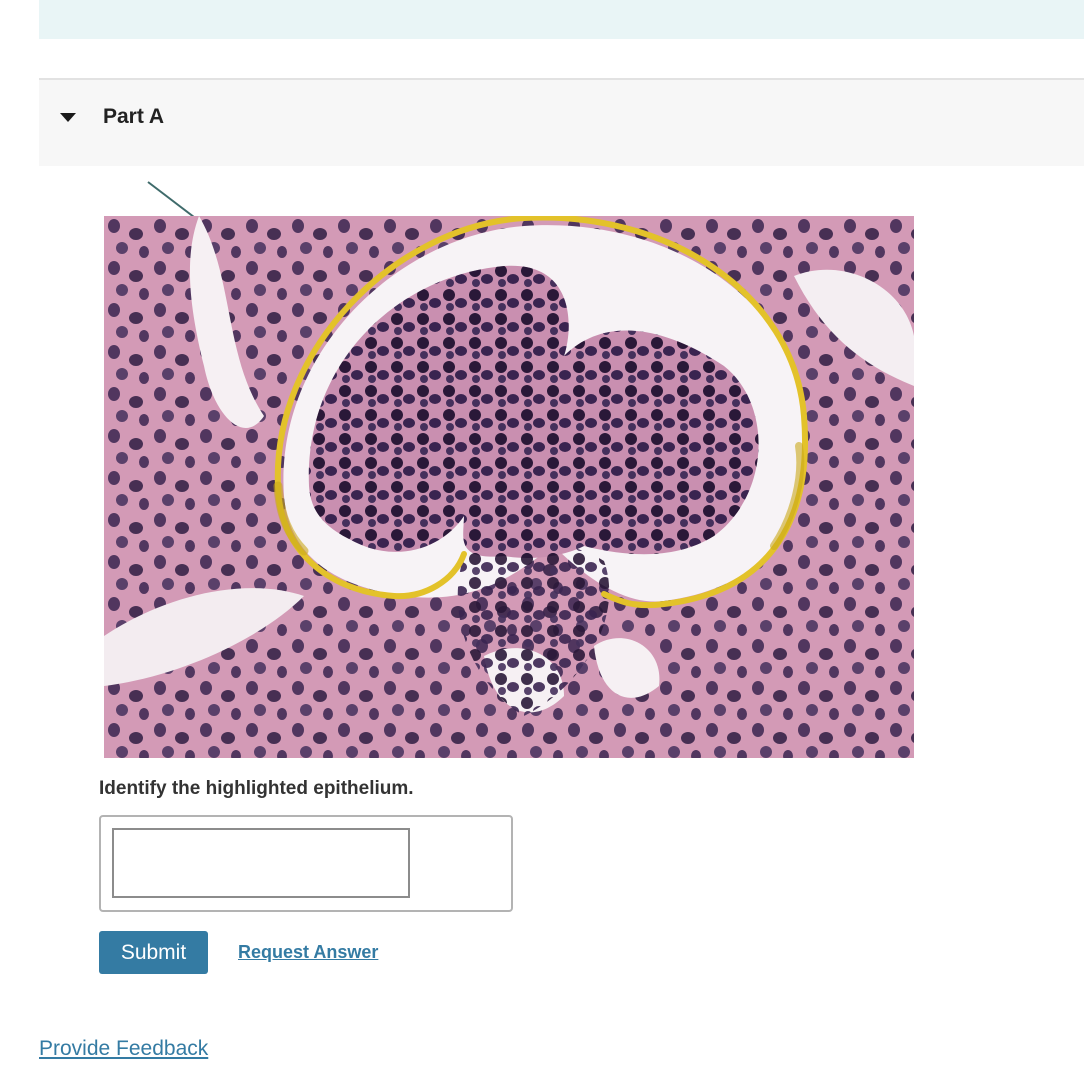  What do you see at coordinates (134, 116) in the screenshot?
I see `part-title: Part A` at bounding box center [134, 116].